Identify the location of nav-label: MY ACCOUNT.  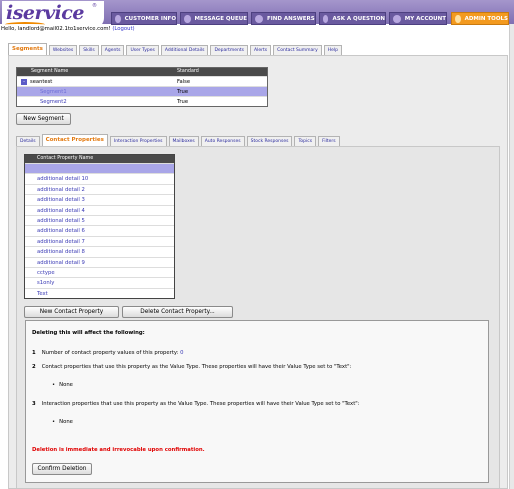
(425, 18).